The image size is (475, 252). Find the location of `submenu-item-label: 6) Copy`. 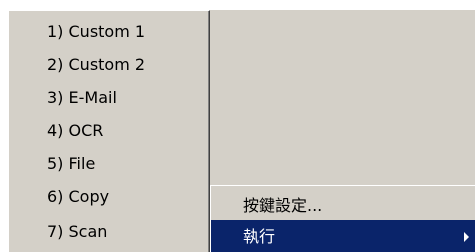

submenu-item-label: 6) Copy is located at coordinates (78, 196).